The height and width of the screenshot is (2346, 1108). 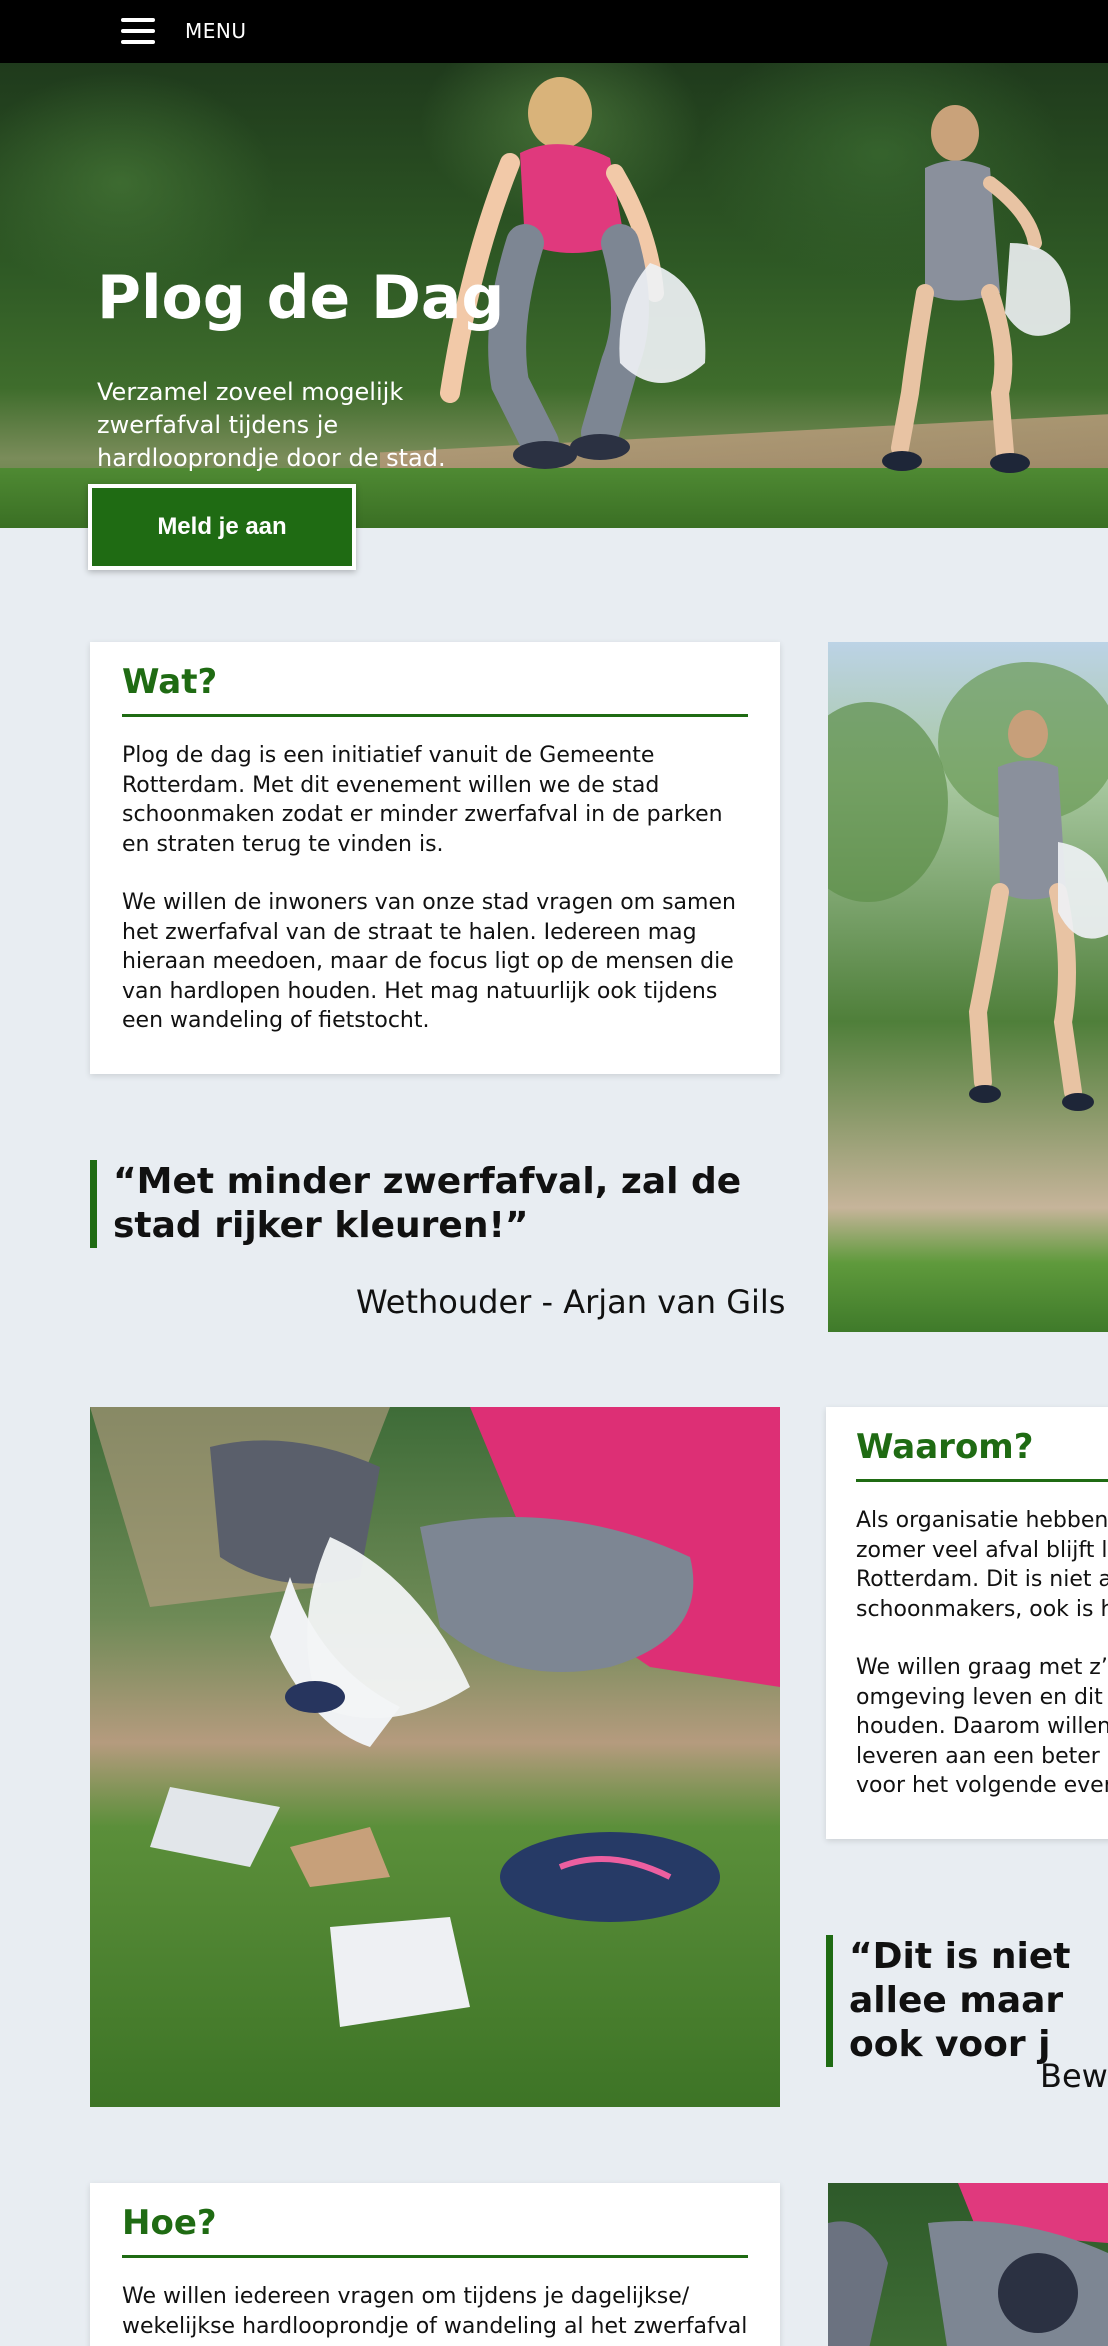 I want to click on menu-label: MENU, so click(x=216, y=31).